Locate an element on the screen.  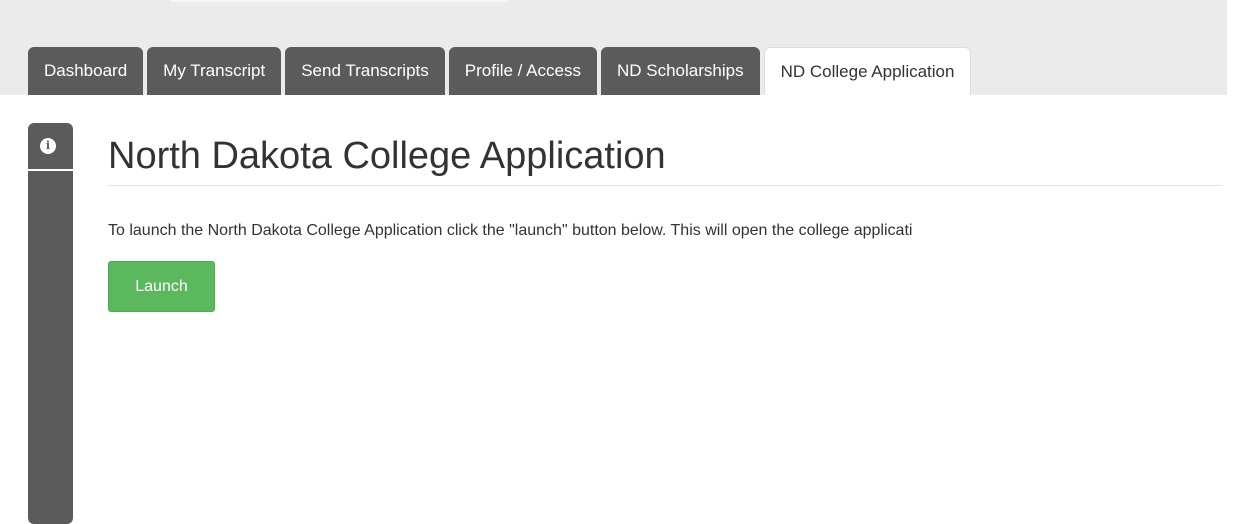
top-divider is located at coordinates (339, 1).